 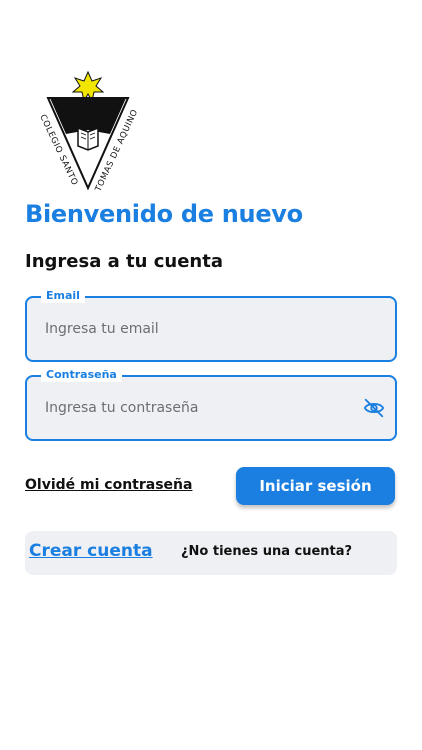 I want to click on login-button: Iniciar sesión, so click(x=315, y=486).